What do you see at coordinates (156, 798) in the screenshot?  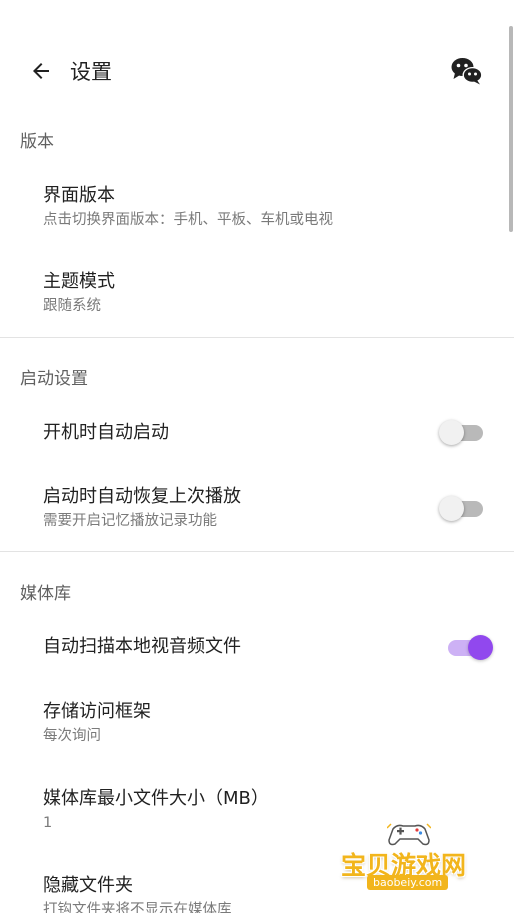 I see `pref-title: 媒体库最小文件大小（MB）` at bounding box center [156, 798].